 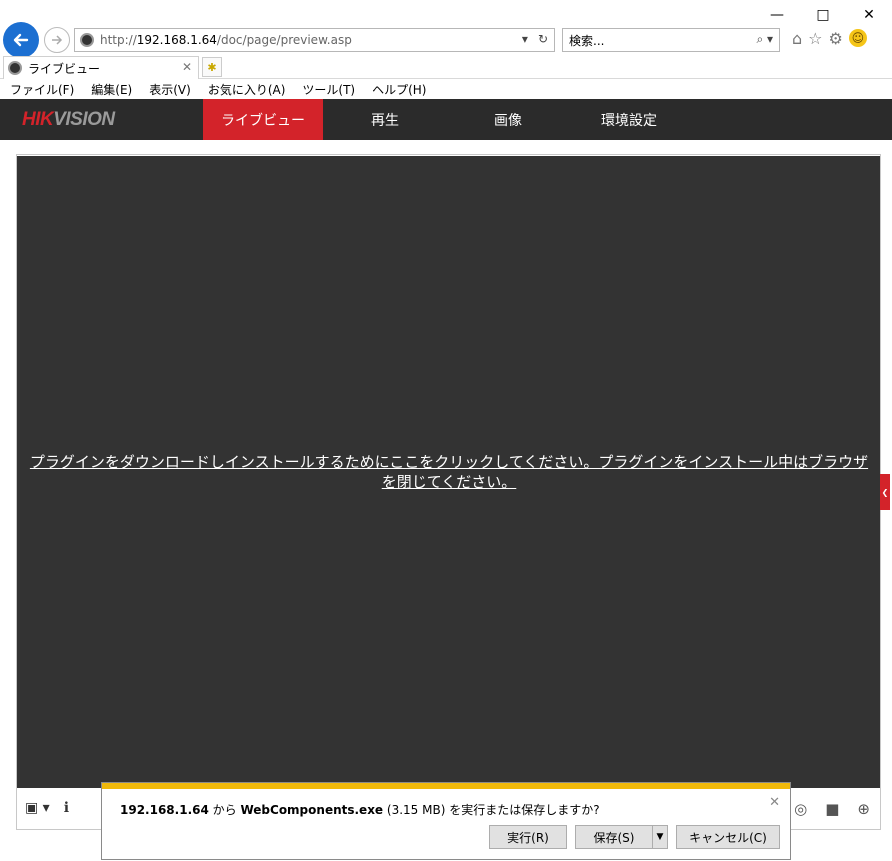 What do you see at coordinates (38, 119) in the screenshot?
I see `logo-red-part: HIK` at bounding box center [38, 119].